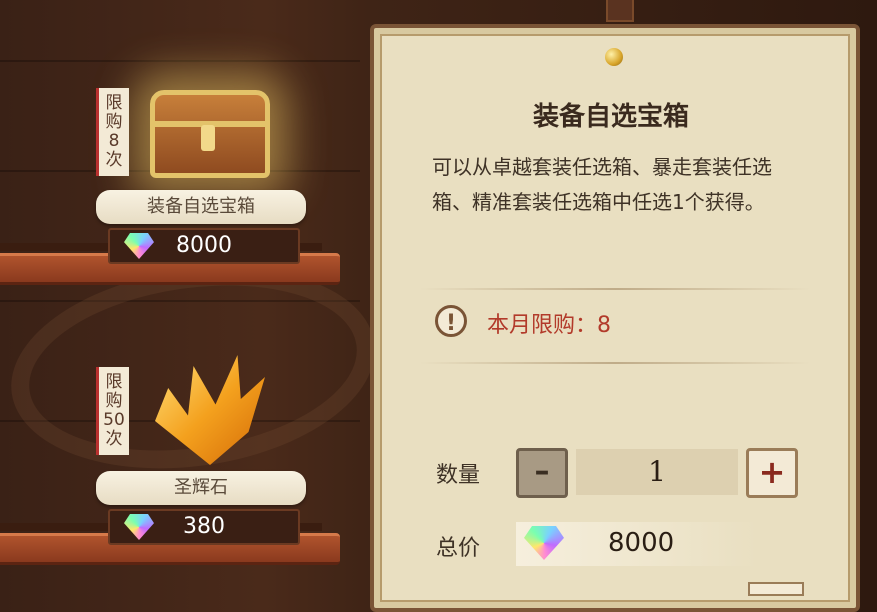 The width and height of the screenshot is (877, 612). I want to click on monthly-limit-text: 本月限购：8, so click(549, 325).